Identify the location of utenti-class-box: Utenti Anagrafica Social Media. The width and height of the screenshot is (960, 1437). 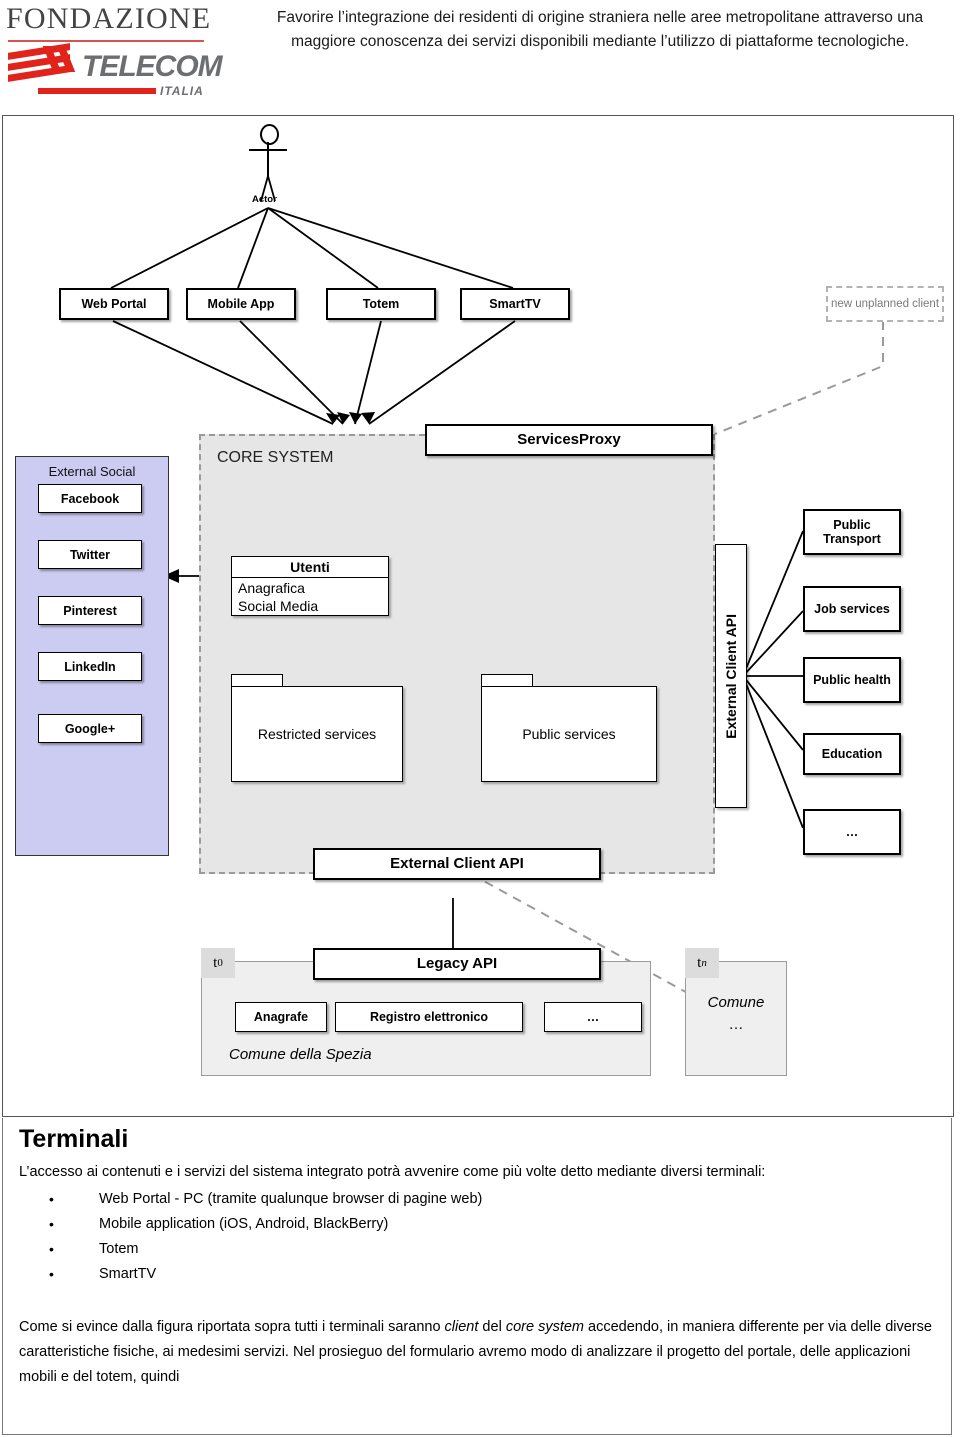
(310, 586).